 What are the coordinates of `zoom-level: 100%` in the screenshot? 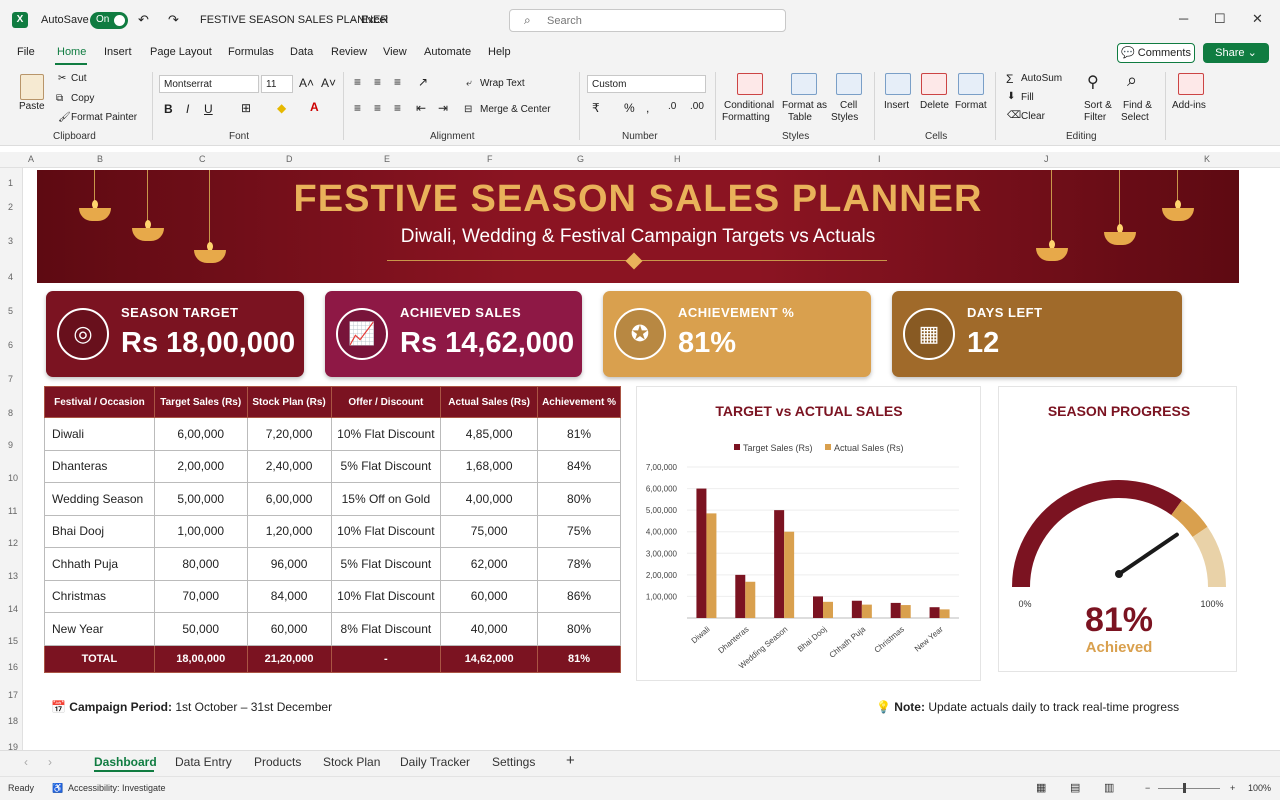 It's located at (1259, 788).